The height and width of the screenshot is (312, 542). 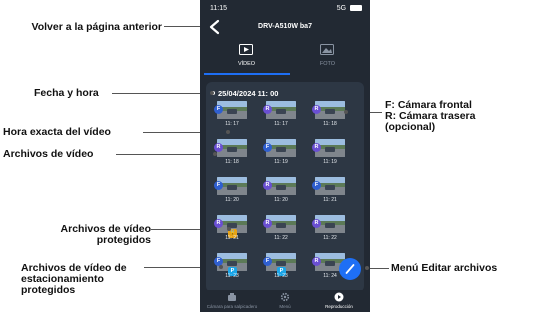 What do you see at coordinates (327, 64) in the screenshot?
I see `tab-label: FOTO` at bounding box center [327, 64].